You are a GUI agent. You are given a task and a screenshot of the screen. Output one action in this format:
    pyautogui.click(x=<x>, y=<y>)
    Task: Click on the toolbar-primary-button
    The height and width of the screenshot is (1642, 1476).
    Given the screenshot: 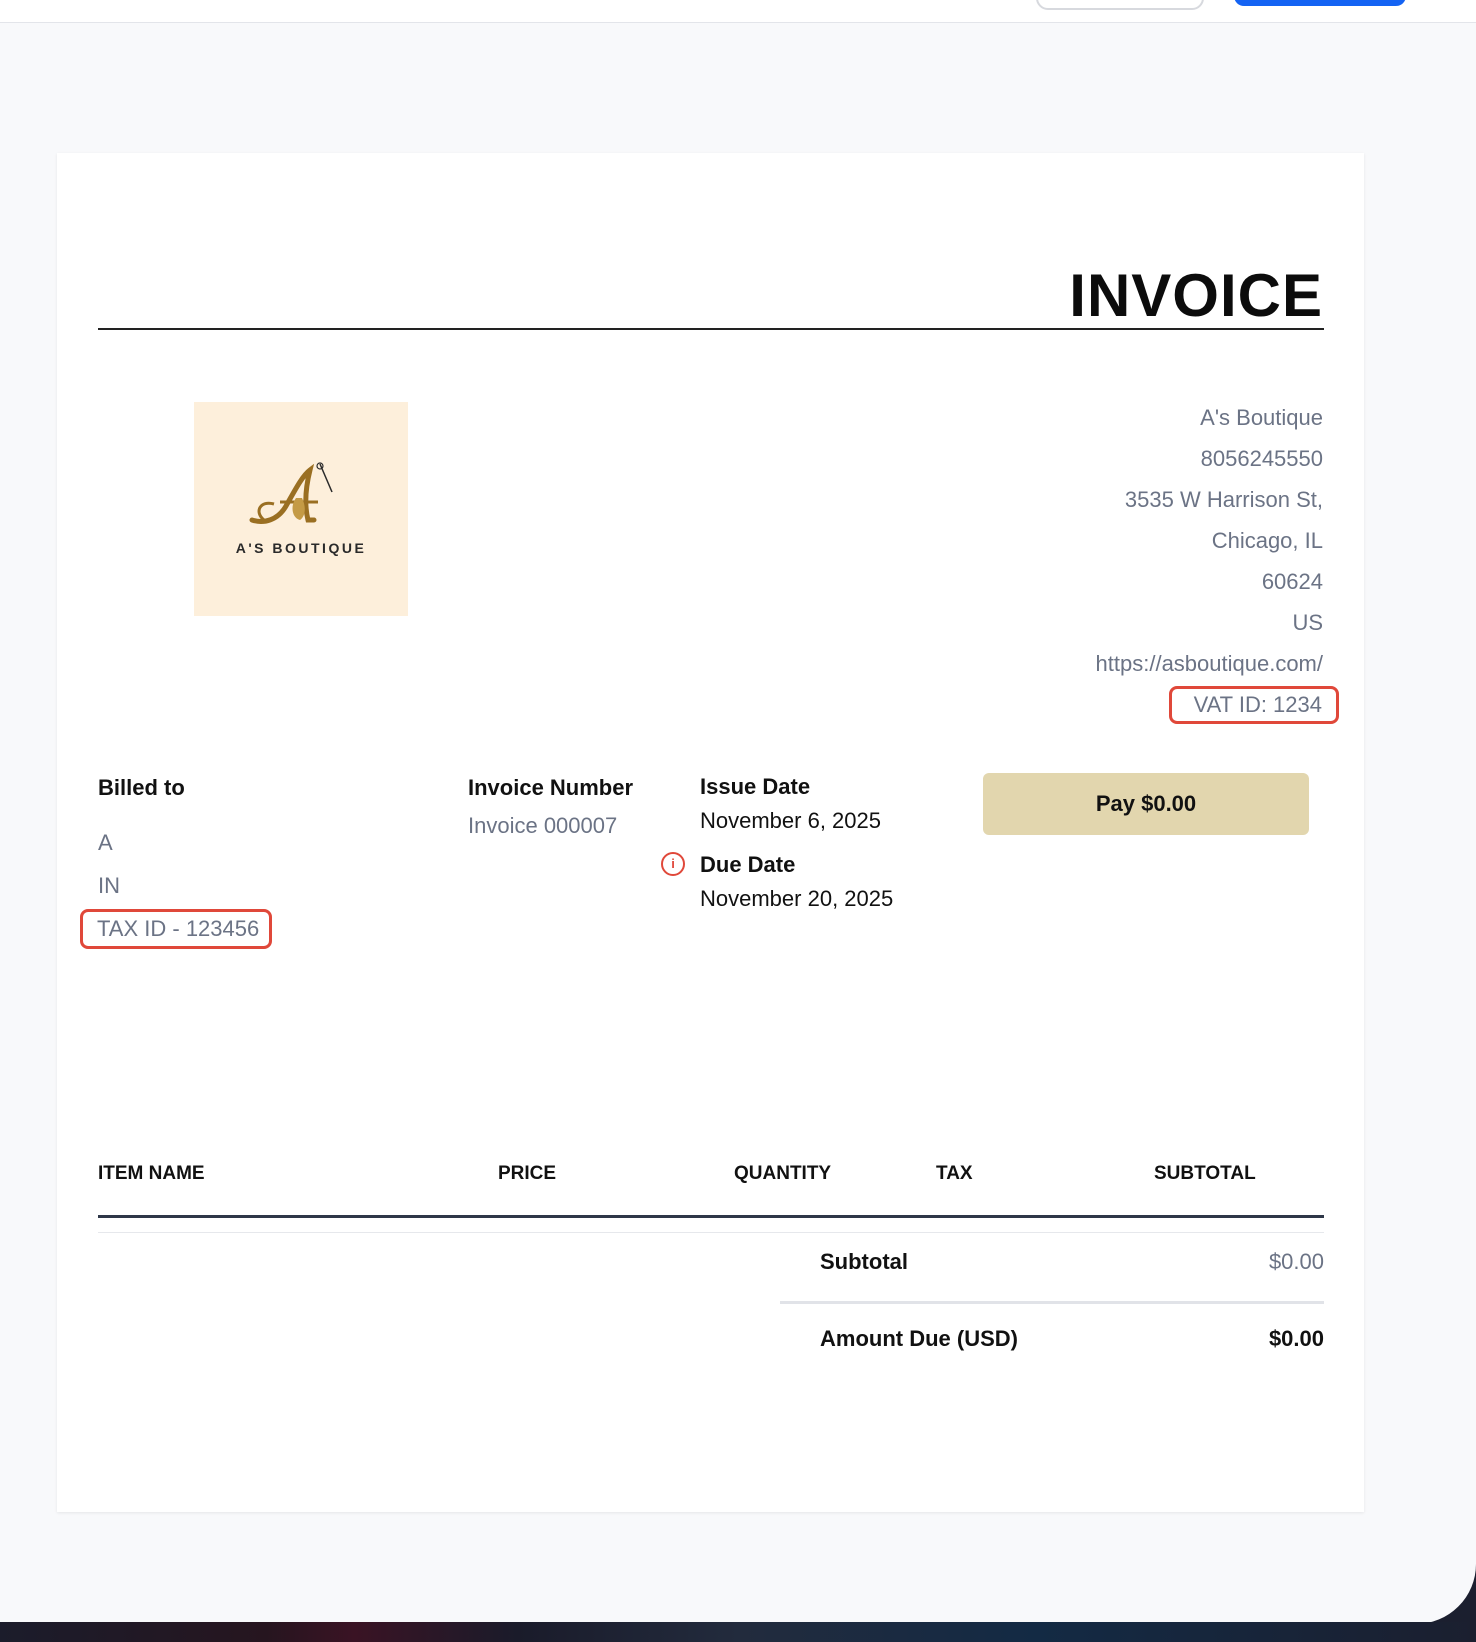 What is the action you would take?
    pyautogui.click(x=1320, y=3)
    